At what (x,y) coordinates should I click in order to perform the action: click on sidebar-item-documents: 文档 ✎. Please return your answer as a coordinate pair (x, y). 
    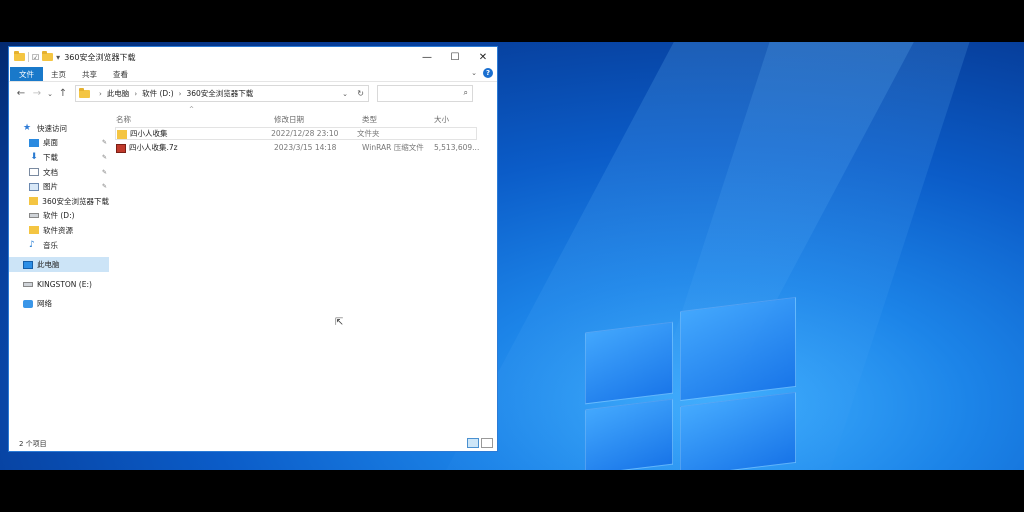
    Looking at the image, I should click on (59, 172).